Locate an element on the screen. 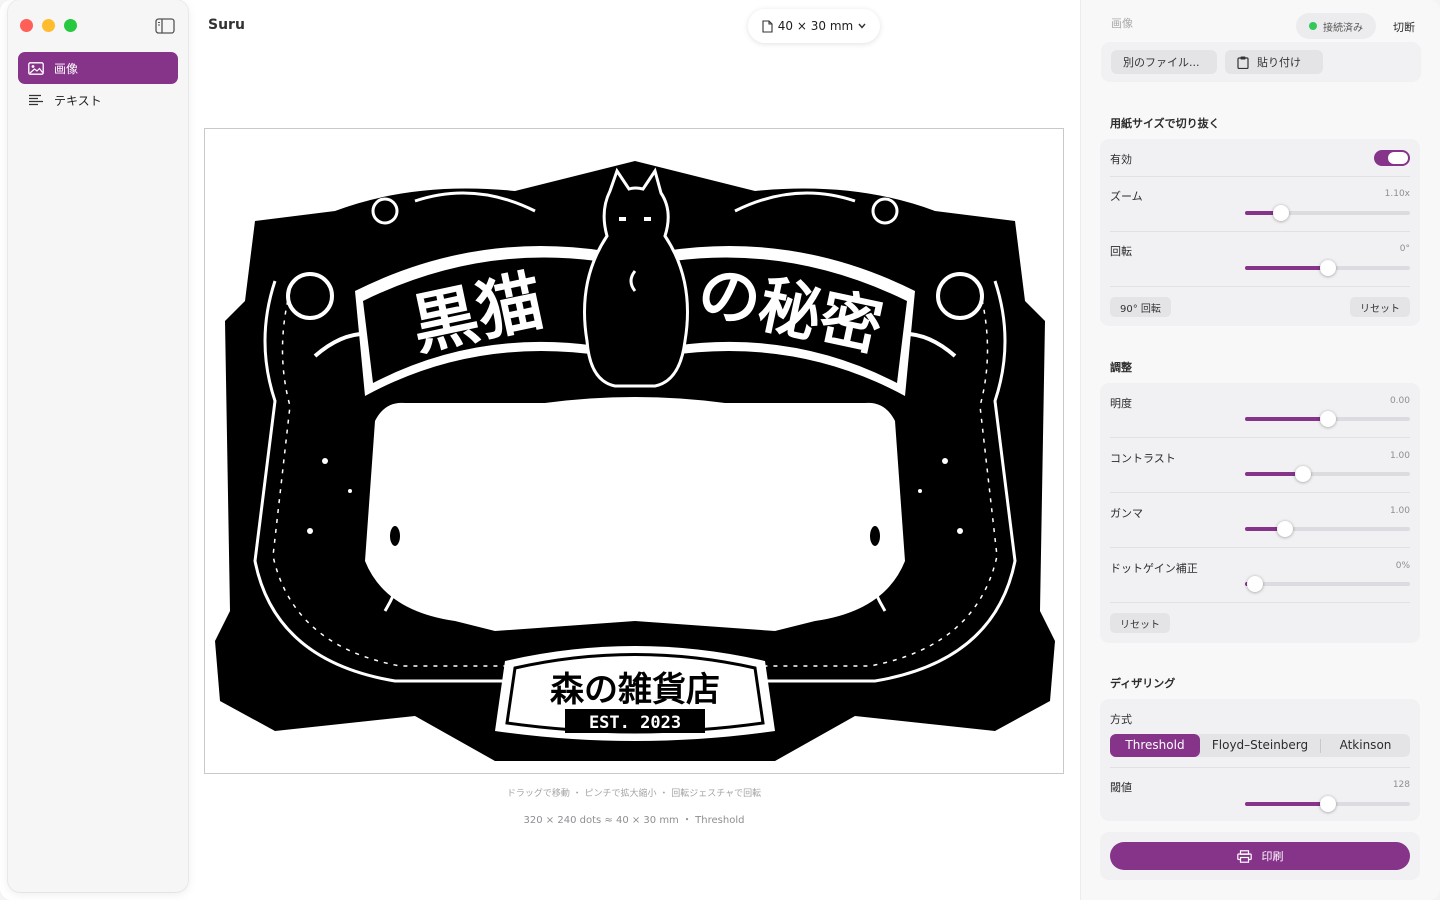  sidebar-toggle-icon is located at coordinates (165, 26).